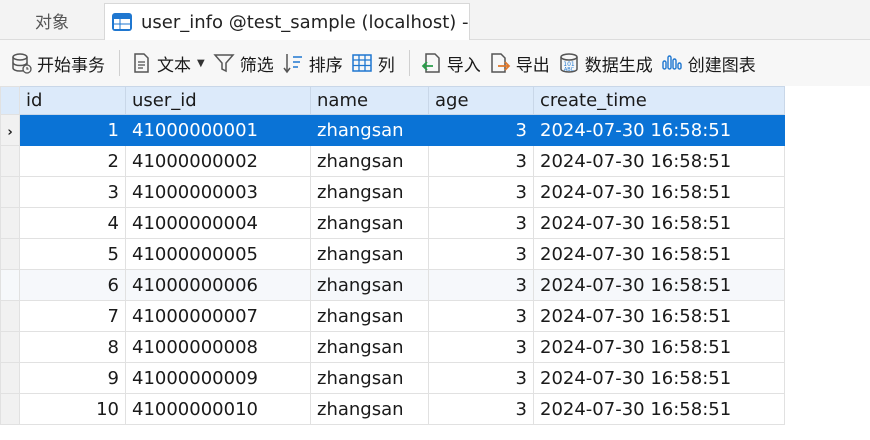  I want to click on column-header-create-time: create_time, so click(659, 100).